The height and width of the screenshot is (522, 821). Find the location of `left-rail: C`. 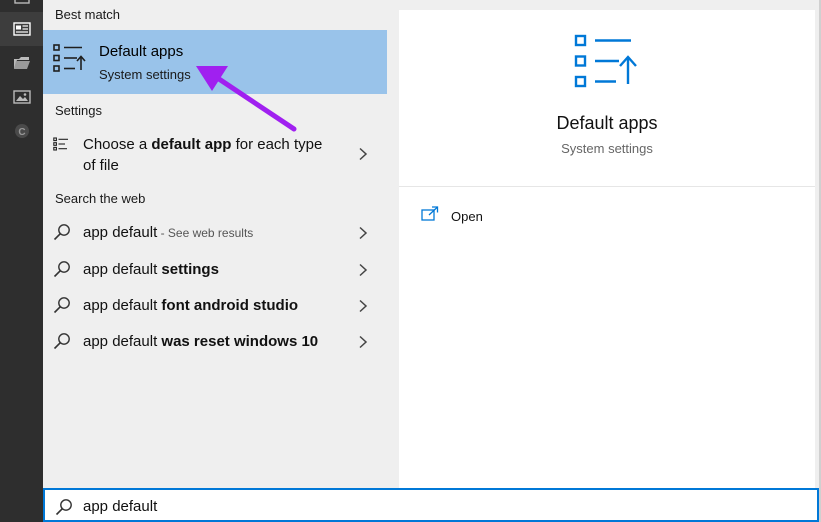

left-rail: C is located at coordinates (21, 261).